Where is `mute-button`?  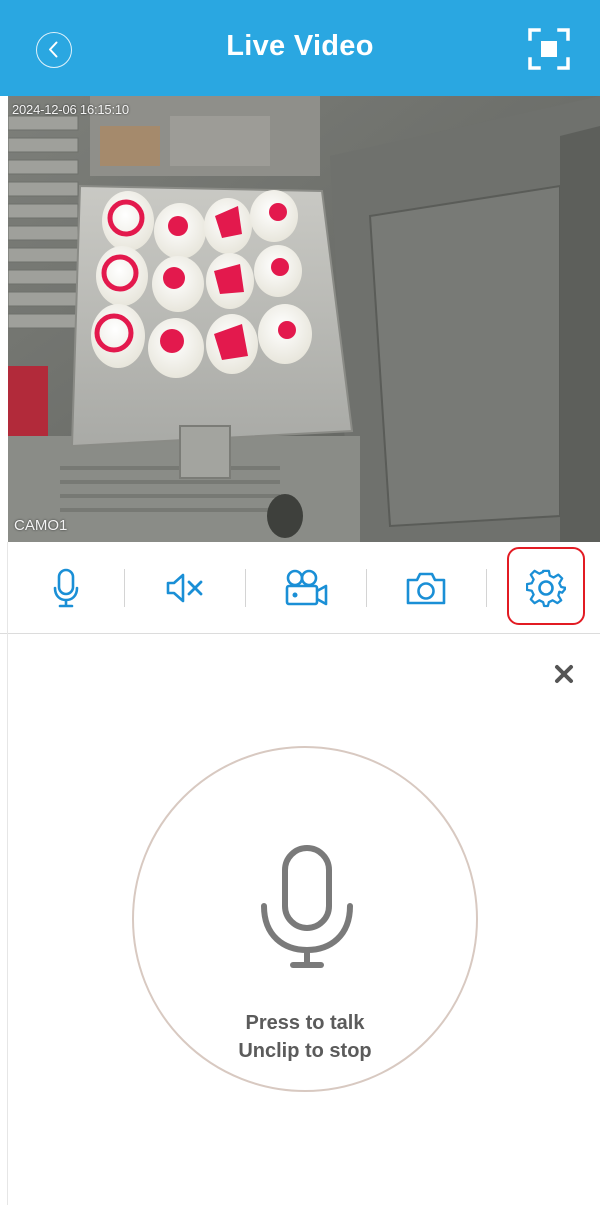 mute-button is located at coordinates (185, 588).